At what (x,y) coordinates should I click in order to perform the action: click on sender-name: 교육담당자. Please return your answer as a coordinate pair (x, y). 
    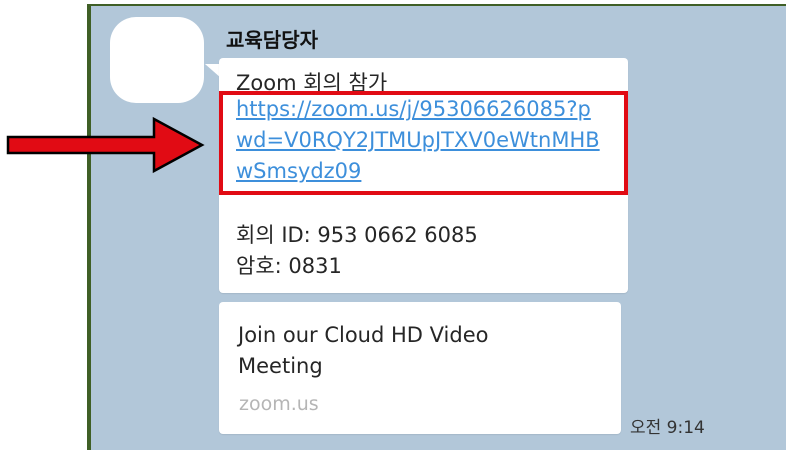
    Looking at the image, I should click on (272, 40).